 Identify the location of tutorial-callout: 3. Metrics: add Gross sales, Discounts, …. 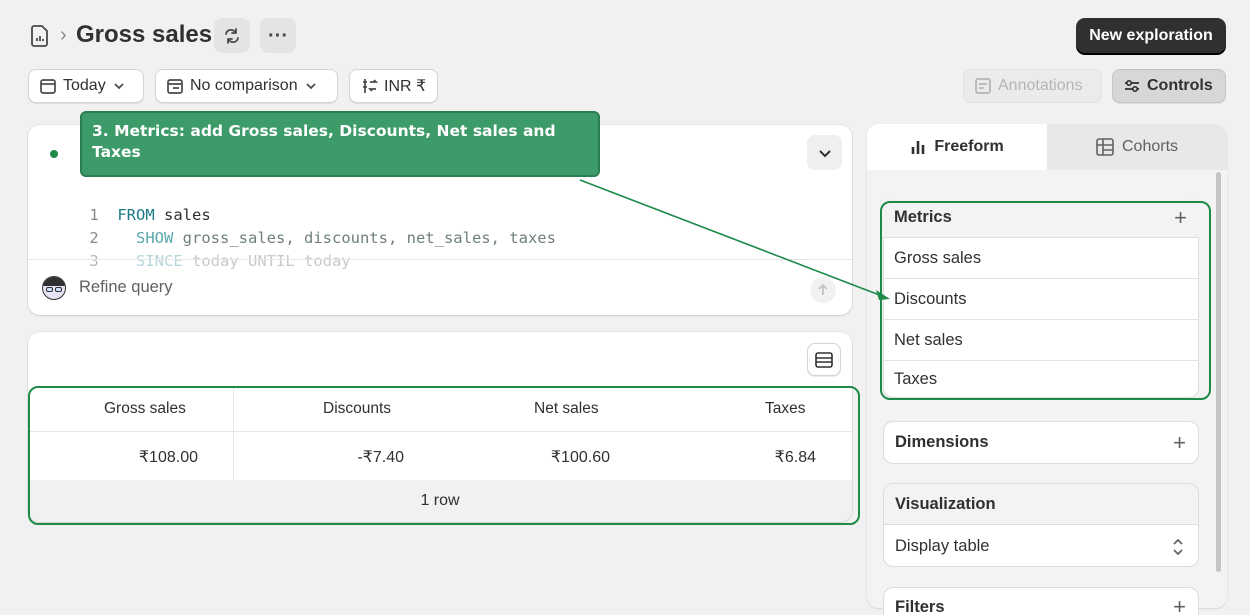
(340, 144).